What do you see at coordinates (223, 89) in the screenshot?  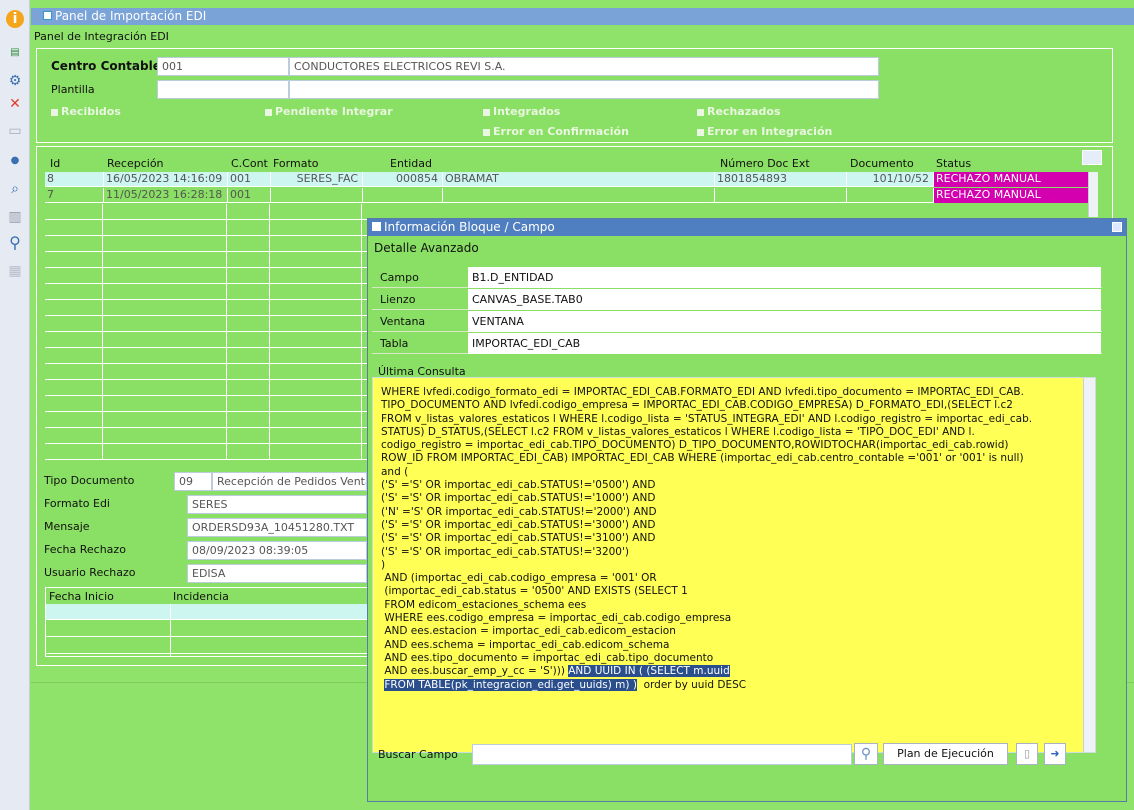 I see `plantilla-code-field` at bounding box center [223, 89].